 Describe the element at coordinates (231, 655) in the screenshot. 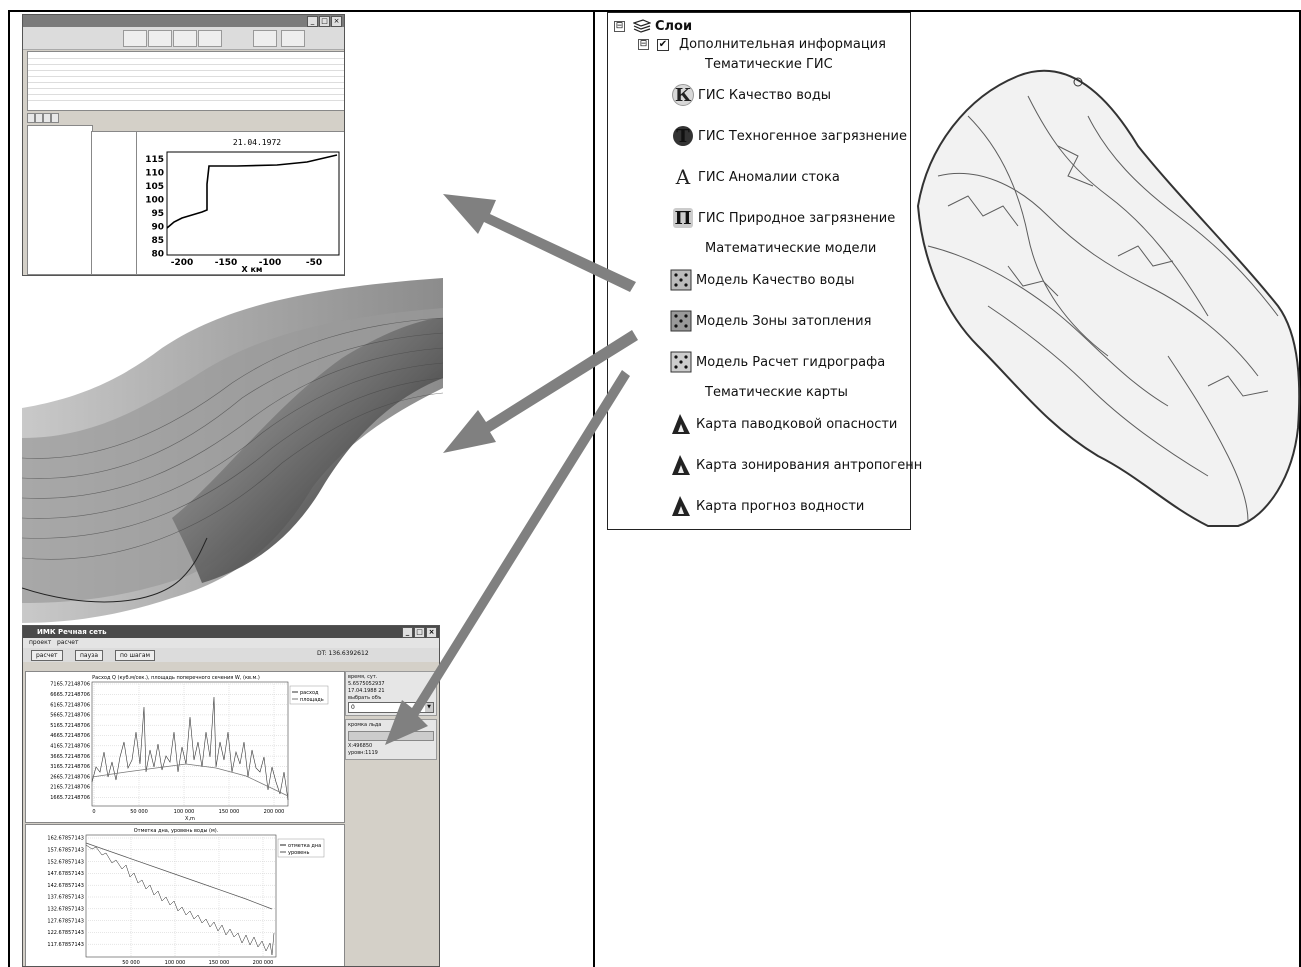

I see `river-toolbar: расчет пауза по шагам DT: 136.6392612` at that location.